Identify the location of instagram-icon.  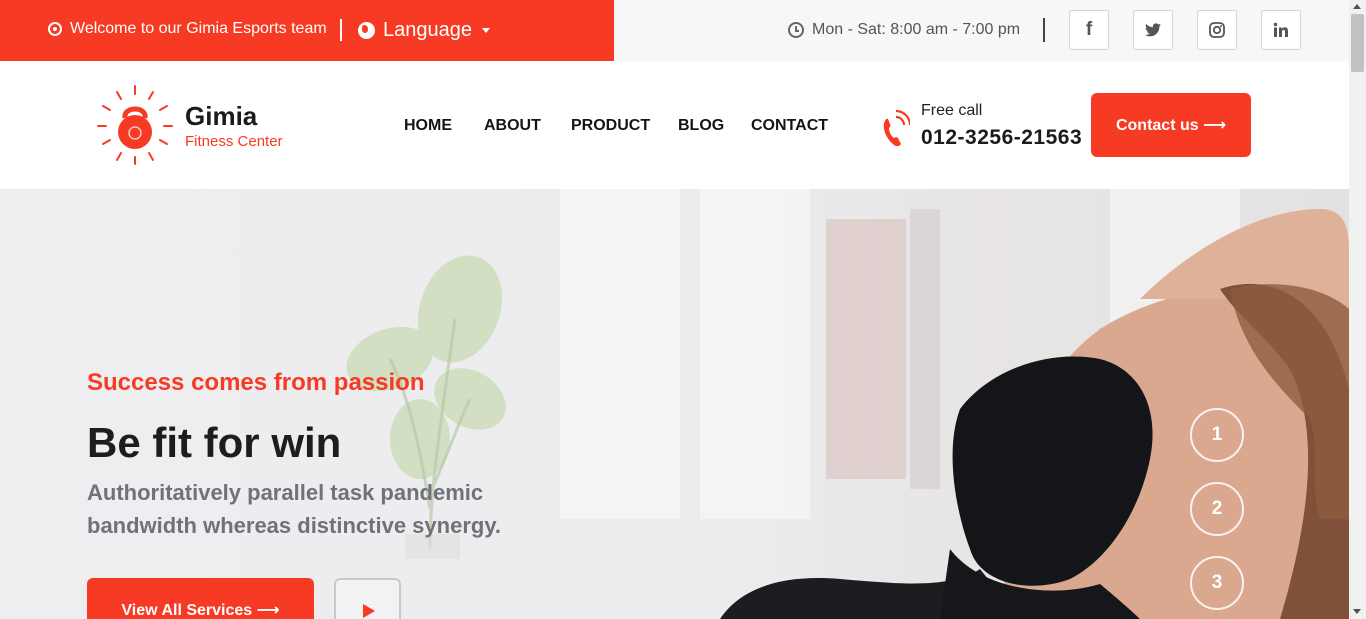
(1217, 30).